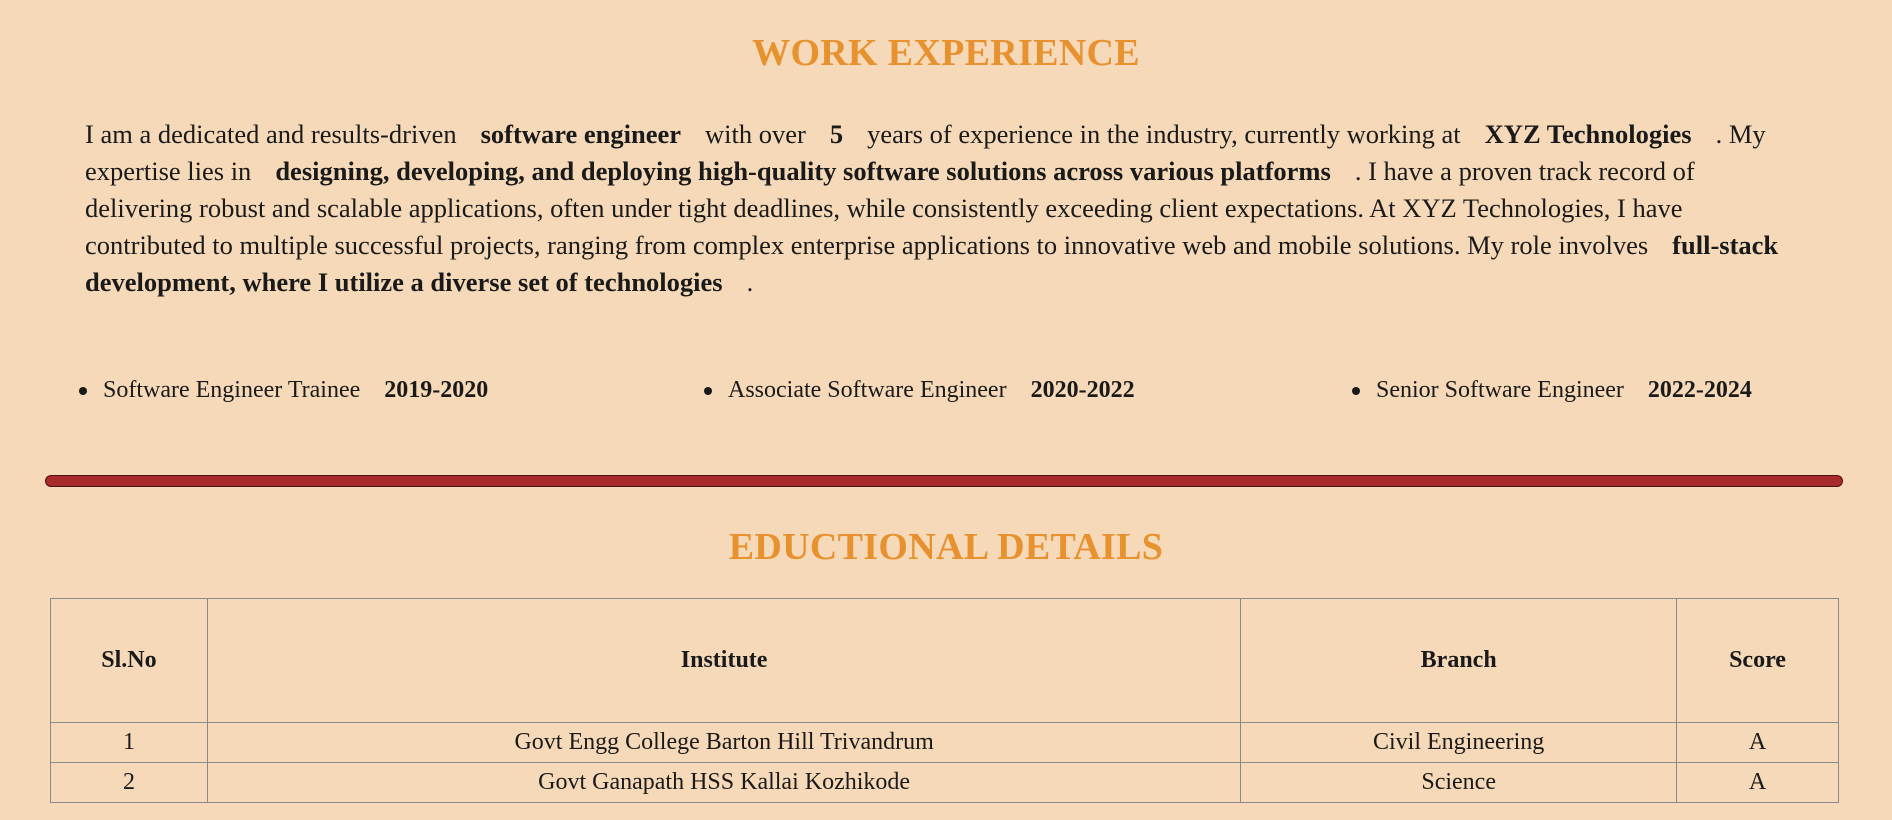 This screenshot has width=1892, height=820. Describe the element at coordinates (724, 660) in the screenshot. I see `column-header-institute: Institute` at that location.